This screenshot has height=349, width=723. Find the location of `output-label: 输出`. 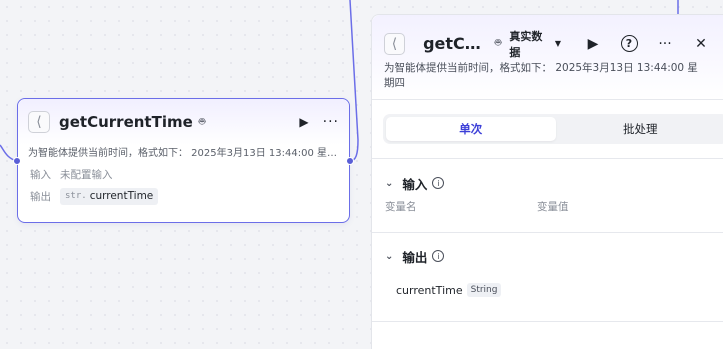

output-label: 输出 is located at coordinates (40, 196).